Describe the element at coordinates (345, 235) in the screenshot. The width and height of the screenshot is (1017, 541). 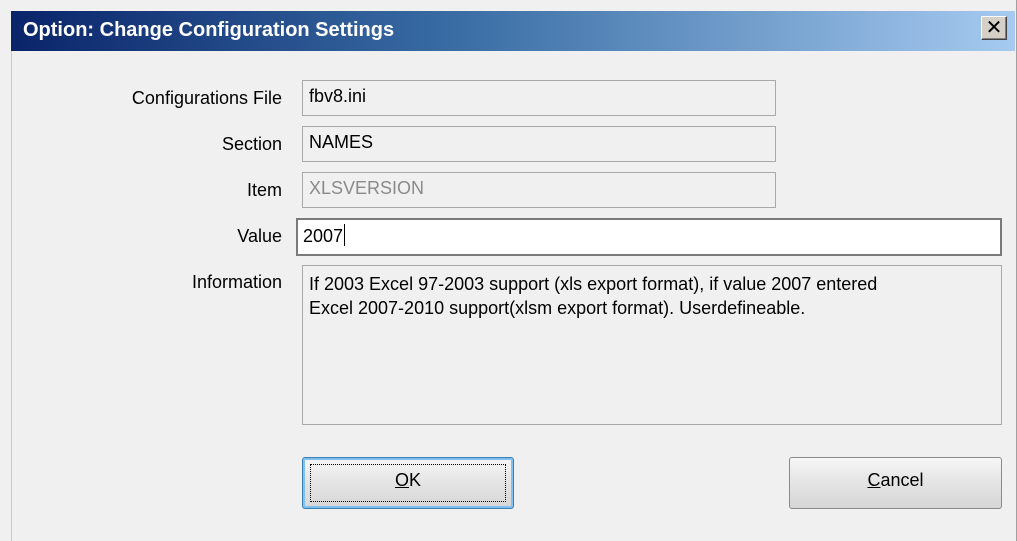
I see `text-caret` at that location.